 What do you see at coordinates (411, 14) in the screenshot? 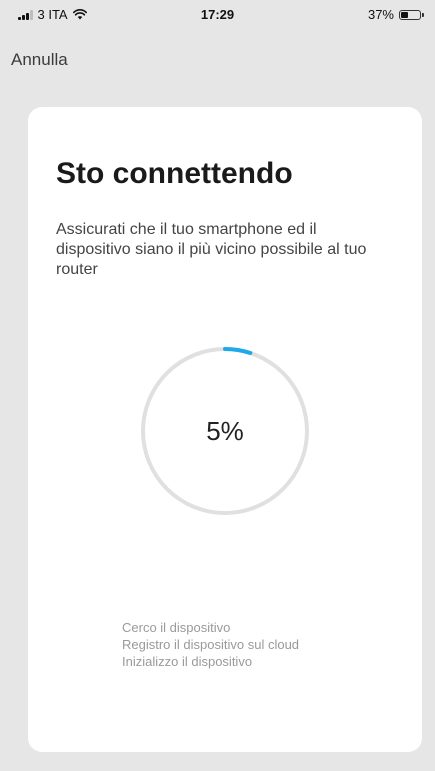
I see `battery-icon` at bounding box center [411, 14].